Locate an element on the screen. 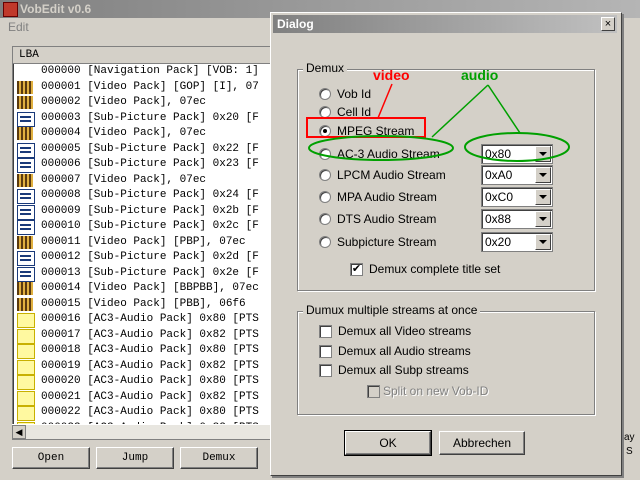 This screenshot has width=640, height=480. radio-label: Subpicture Stream is located at coordinates (387, 242).